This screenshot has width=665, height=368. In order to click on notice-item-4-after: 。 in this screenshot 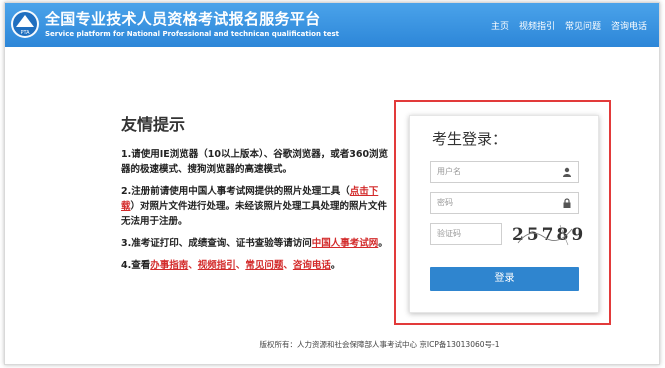, I will do `click(335, 265)`.